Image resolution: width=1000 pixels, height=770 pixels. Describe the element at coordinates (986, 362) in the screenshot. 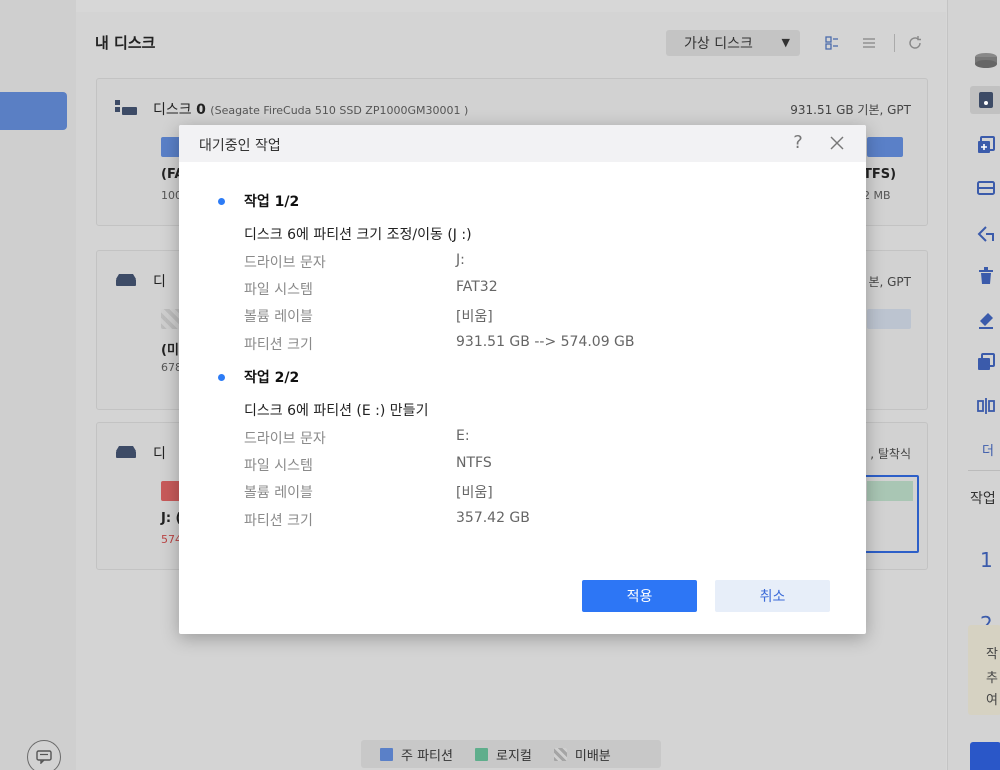

I see `copy-icon` at that location.